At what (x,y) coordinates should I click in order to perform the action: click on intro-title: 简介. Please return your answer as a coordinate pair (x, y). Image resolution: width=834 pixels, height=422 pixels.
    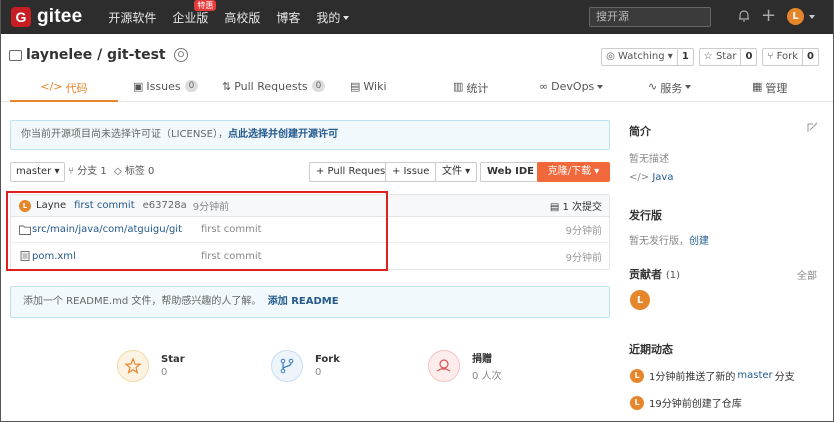
    Looking at the image, I should click on (640, 131).